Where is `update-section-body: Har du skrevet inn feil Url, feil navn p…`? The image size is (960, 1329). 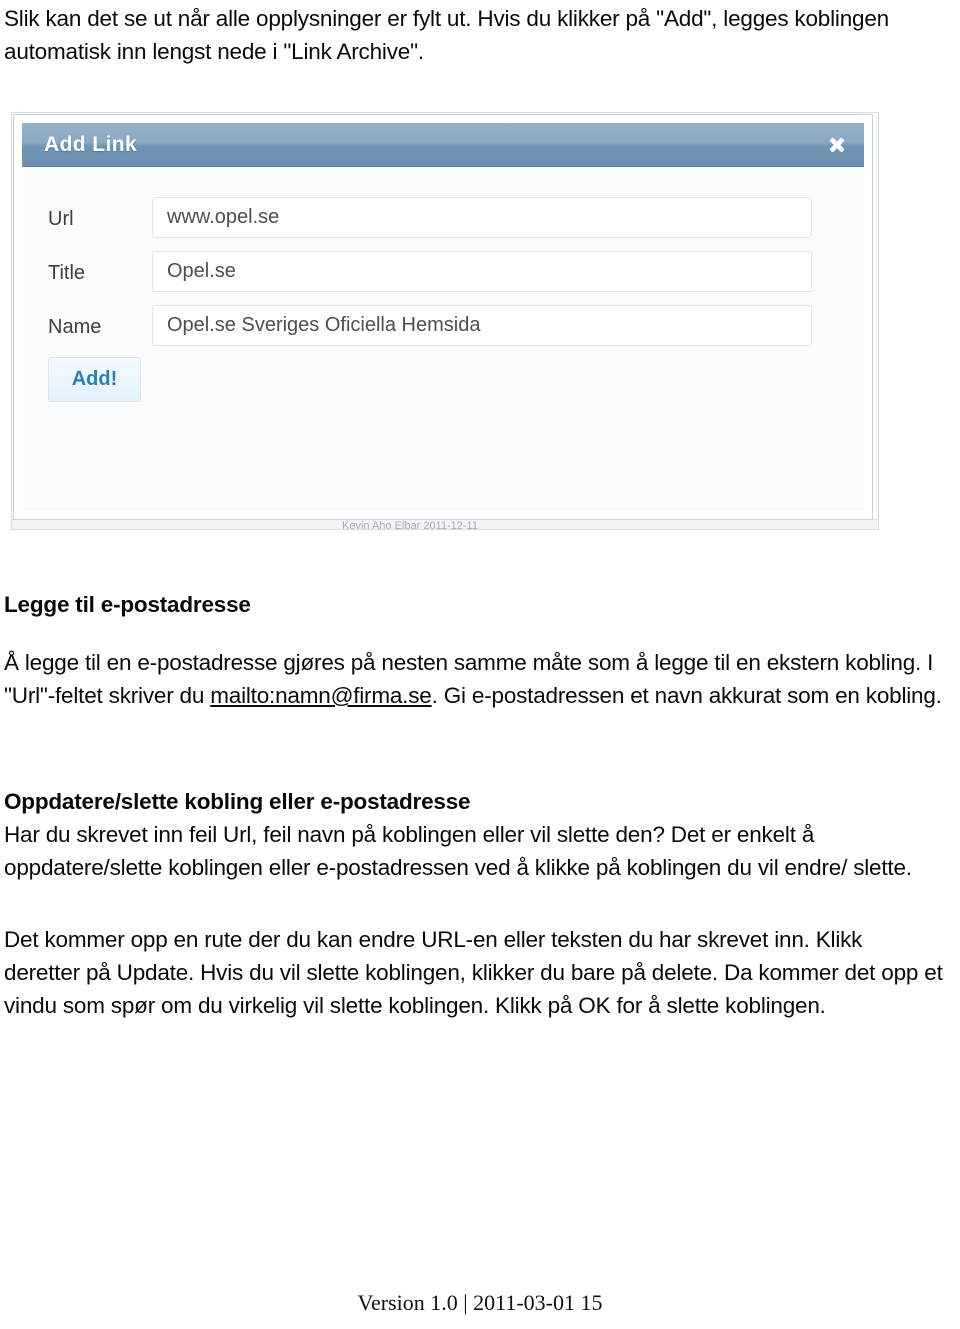 update-section-body: Har du skrevet inn feil Url, feil navn p… is located at coordinates (458, 851).